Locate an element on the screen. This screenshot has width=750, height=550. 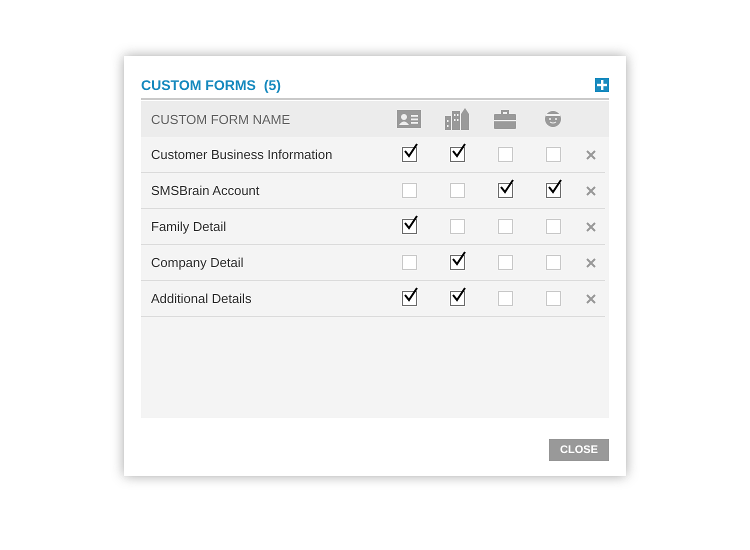
id-card-icon is located at coordinates (409, 119).